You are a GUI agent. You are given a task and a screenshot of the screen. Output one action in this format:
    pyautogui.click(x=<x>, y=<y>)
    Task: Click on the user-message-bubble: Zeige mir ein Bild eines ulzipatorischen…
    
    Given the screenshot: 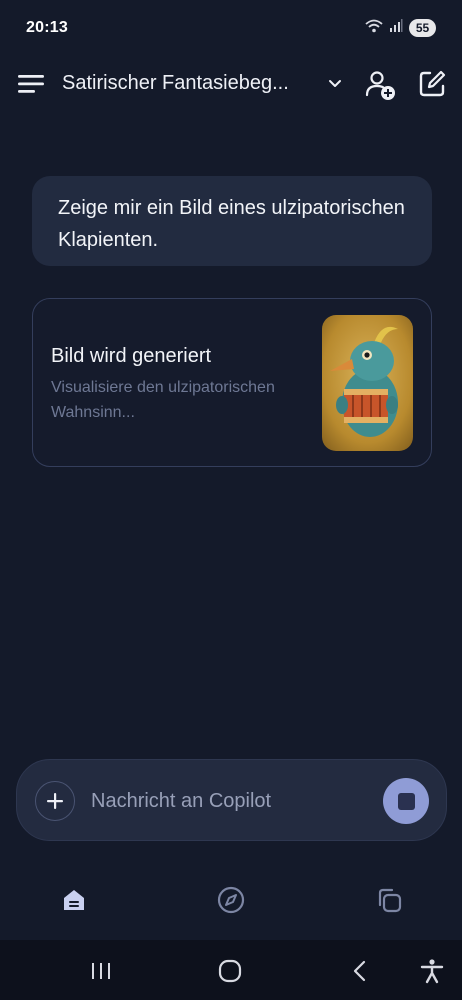 What is the action you would take?
    pyautogui.click(x=232, y=221)
    